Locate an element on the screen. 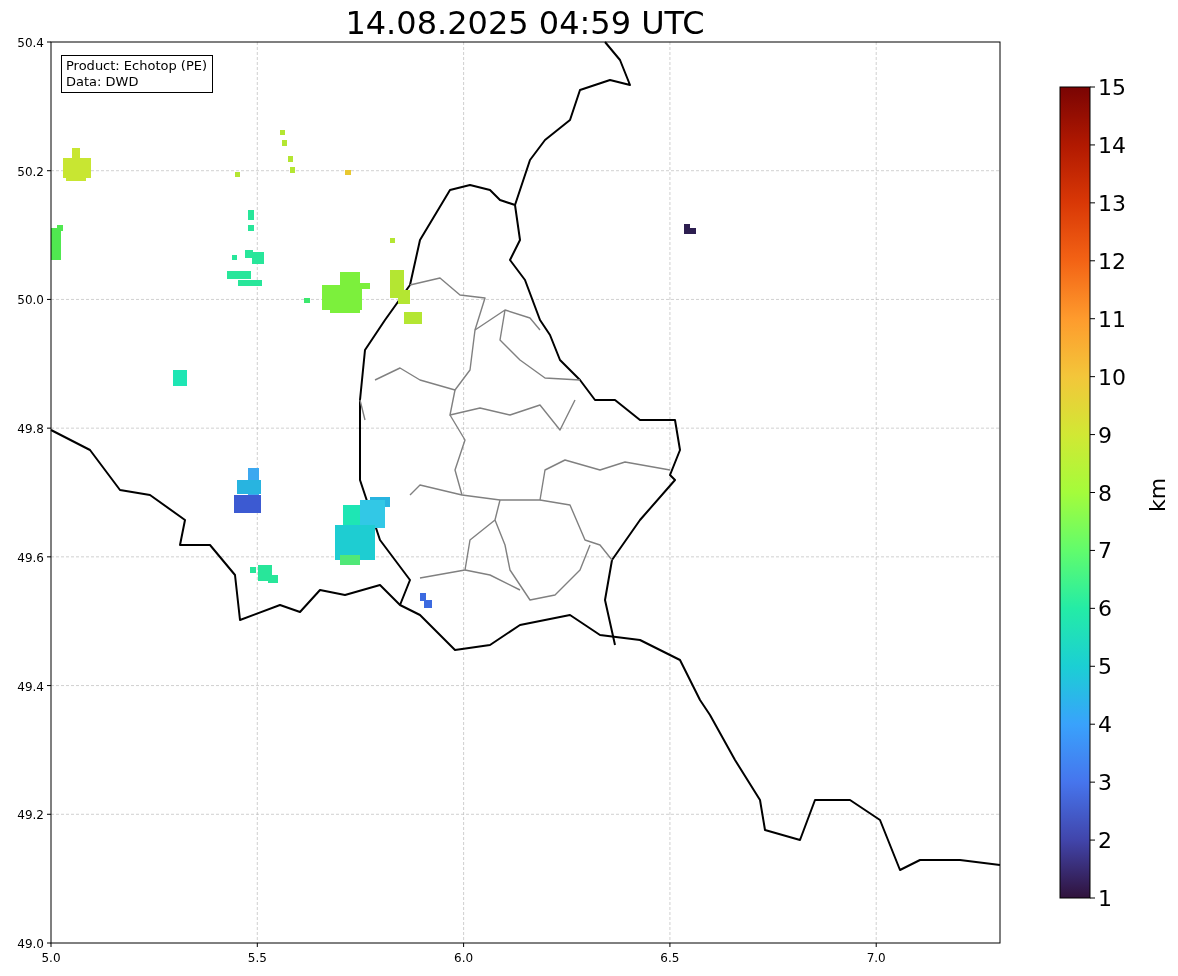  y-tick-label: 49.2 is located at coordinates (30, 815).